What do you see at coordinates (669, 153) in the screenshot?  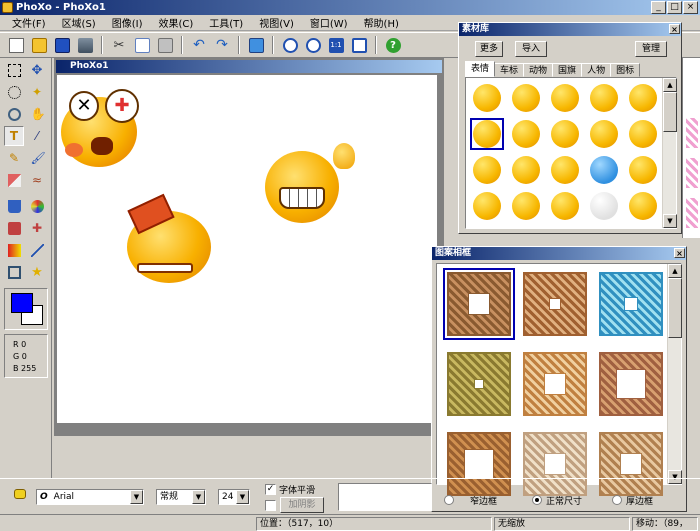 I see `material-scrollbar: ▲ ▼` at bounding box center [669, 153].